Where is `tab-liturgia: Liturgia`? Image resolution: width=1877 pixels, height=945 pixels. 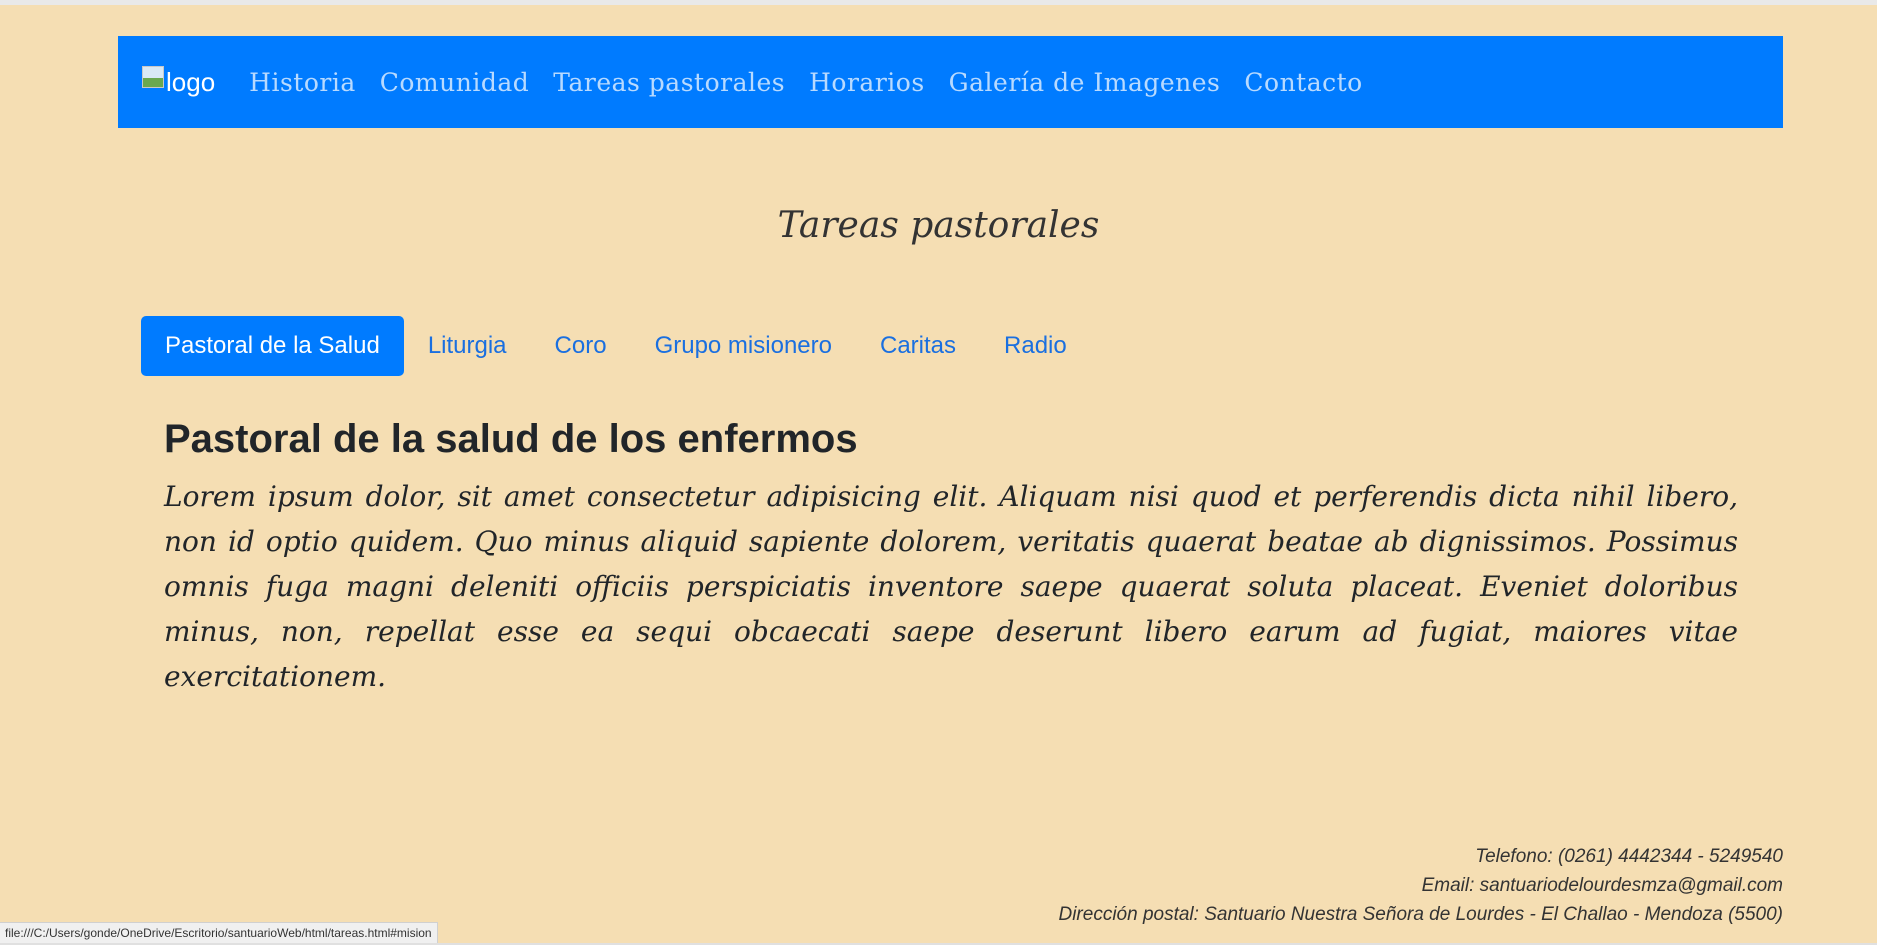 tab-liturgia: Liturgia is located at coordinates (467, 346).